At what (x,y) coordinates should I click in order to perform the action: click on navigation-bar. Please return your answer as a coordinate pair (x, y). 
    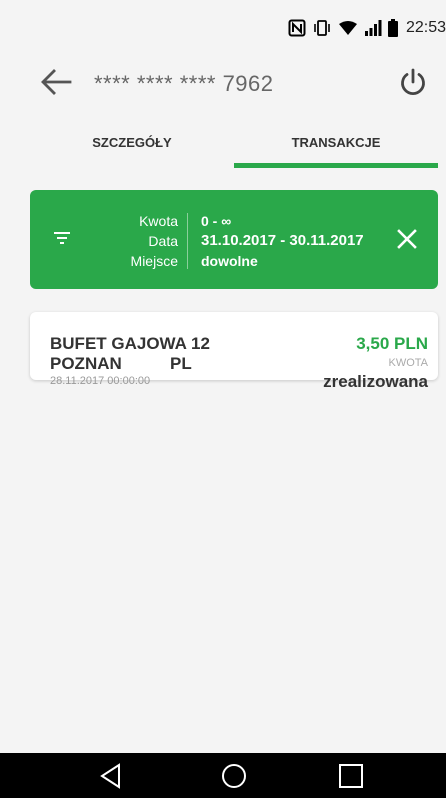
    Looking at the image, I should click on (223, 775).